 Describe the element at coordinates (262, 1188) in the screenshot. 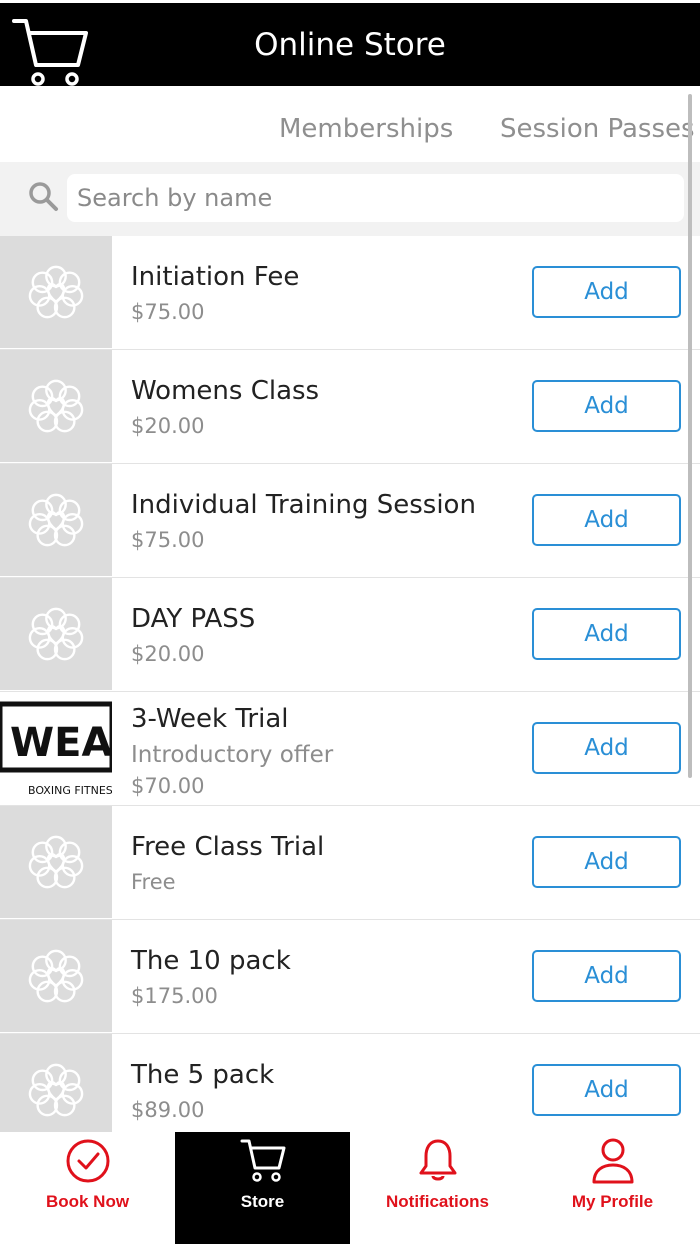

I see `nav-store: Store` at that location.